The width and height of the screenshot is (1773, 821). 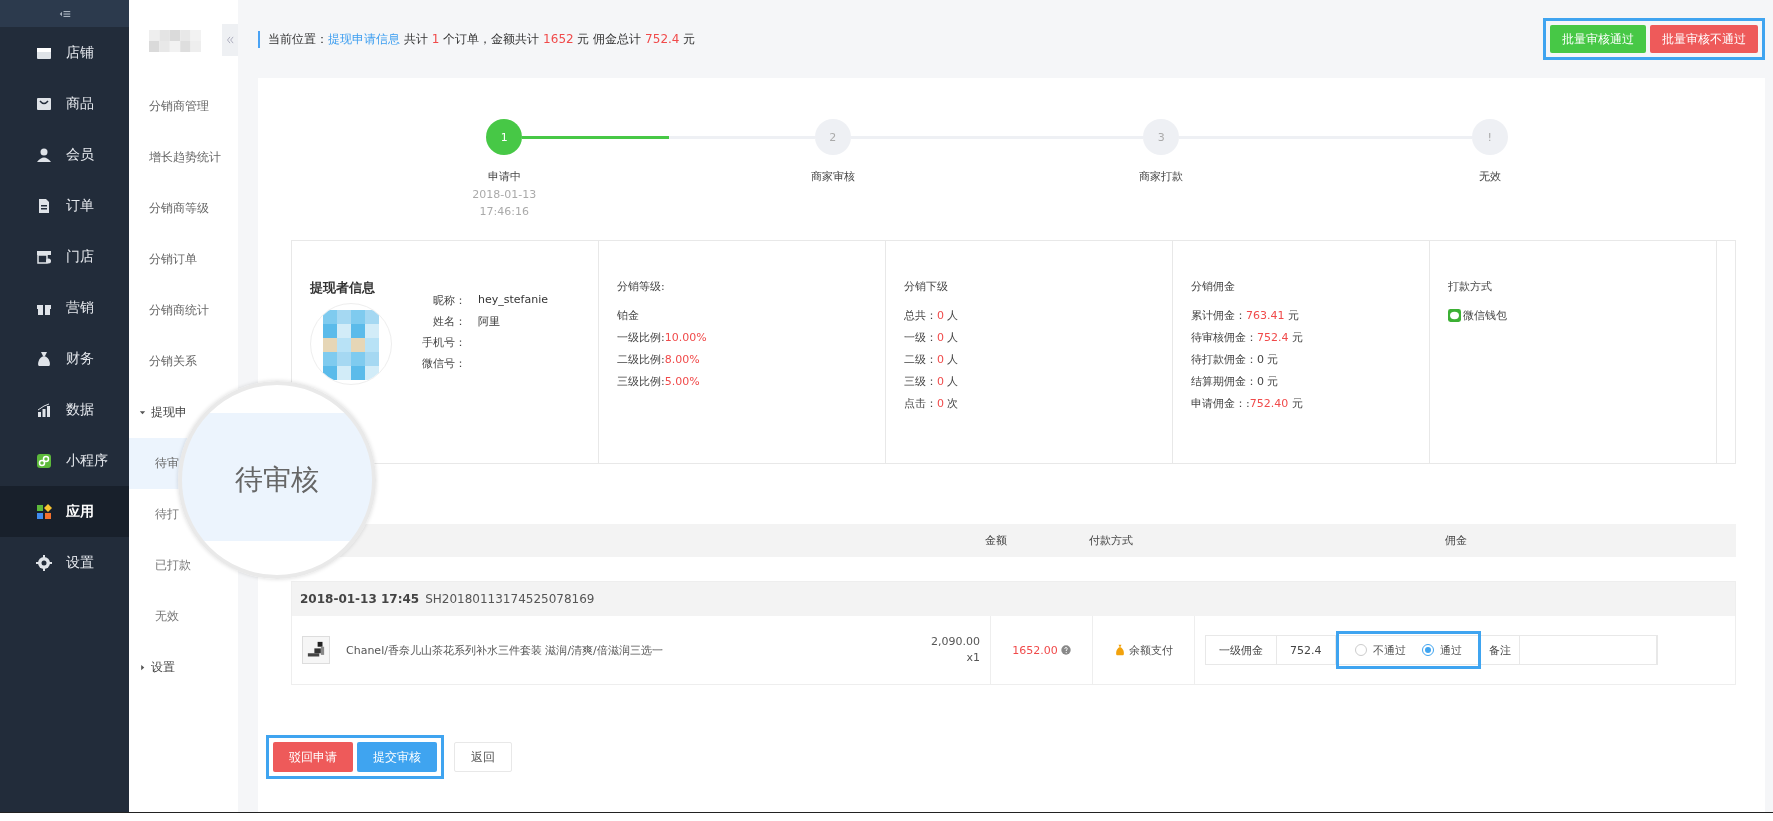 What do you see at coordinates (932, 403) in the screenshot?
I see `info-line: 点击：0 次` at bounding box center [932, 403].